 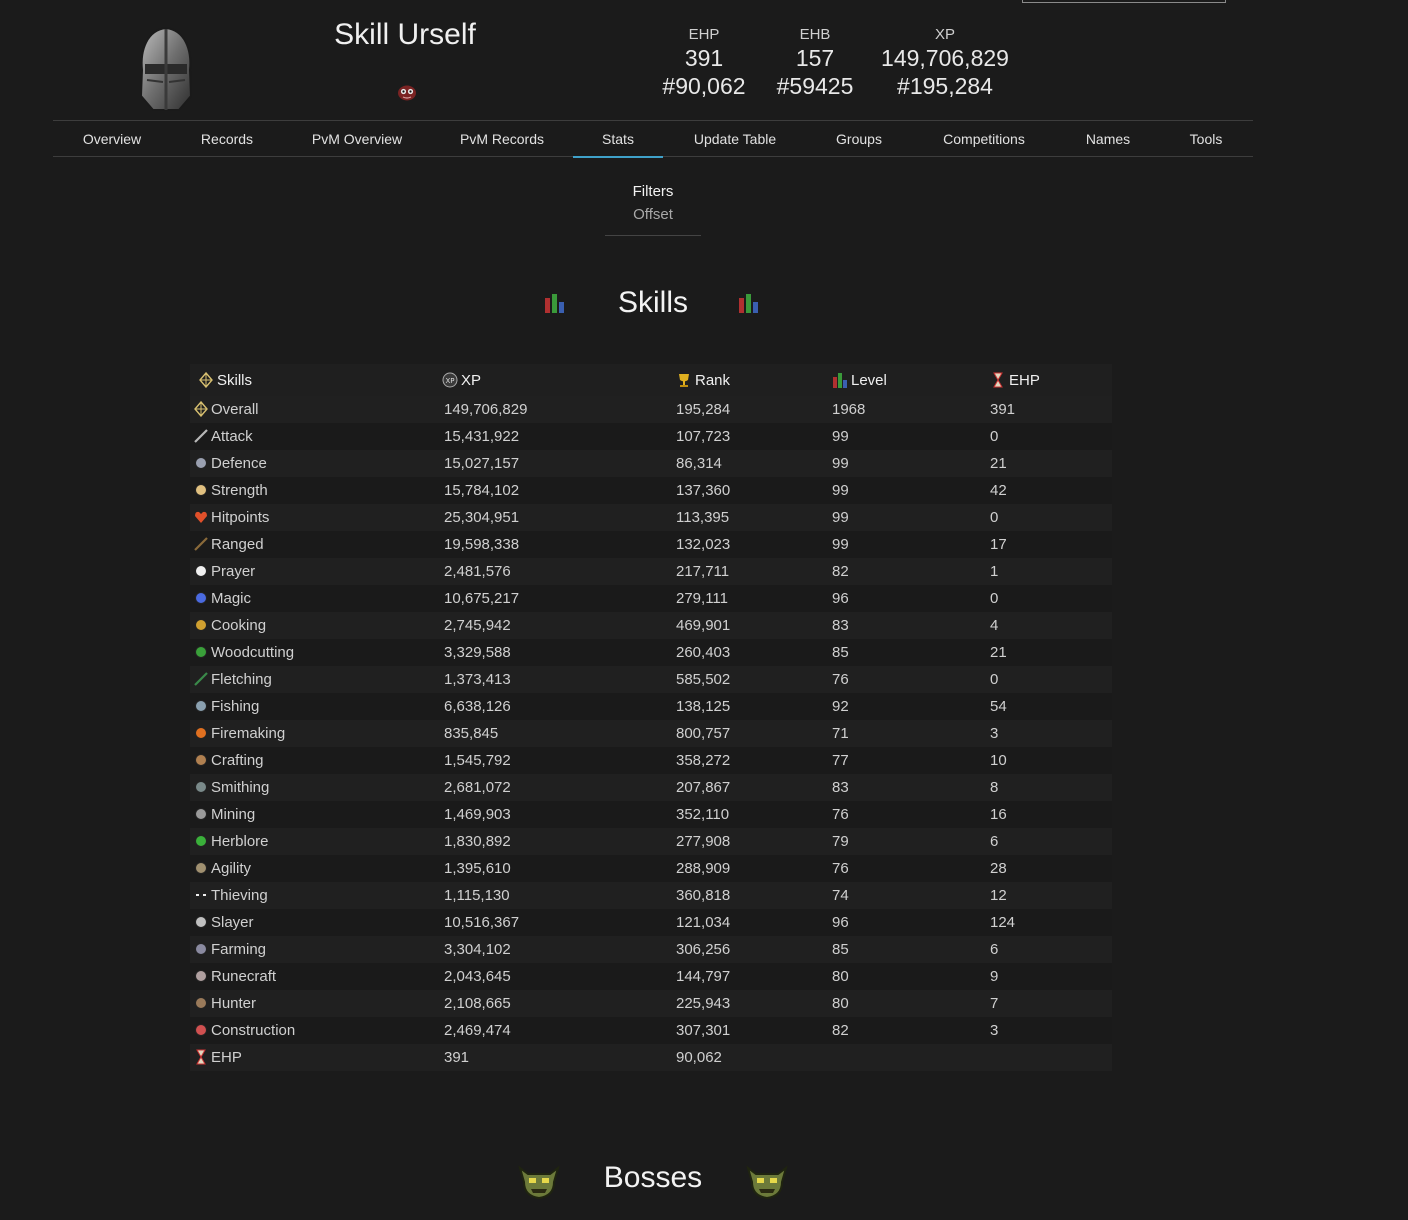 What do you see at coordinates (651, 976) in the screenshot?
I see `skill-row-runecraft: Runecraft 2,043,645 144,797 80 9` at bounding box center [651, 976].